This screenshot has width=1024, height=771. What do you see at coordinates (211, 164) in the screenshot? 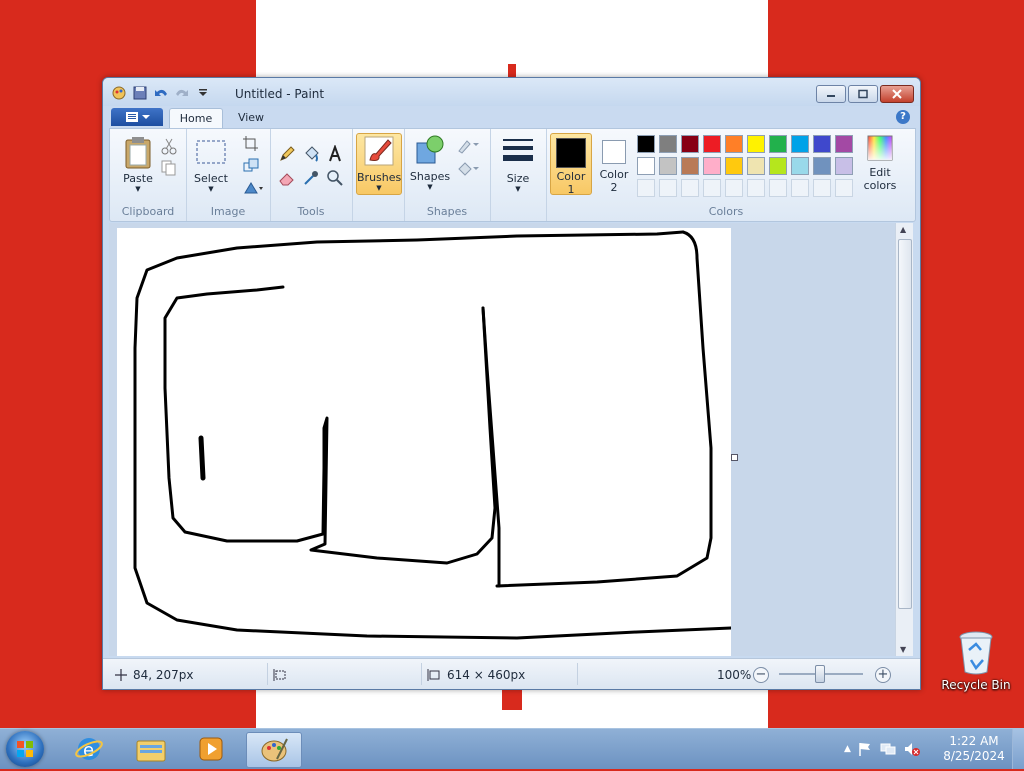
I see `select-button: Select ▼` at bounding box center [211, 164].